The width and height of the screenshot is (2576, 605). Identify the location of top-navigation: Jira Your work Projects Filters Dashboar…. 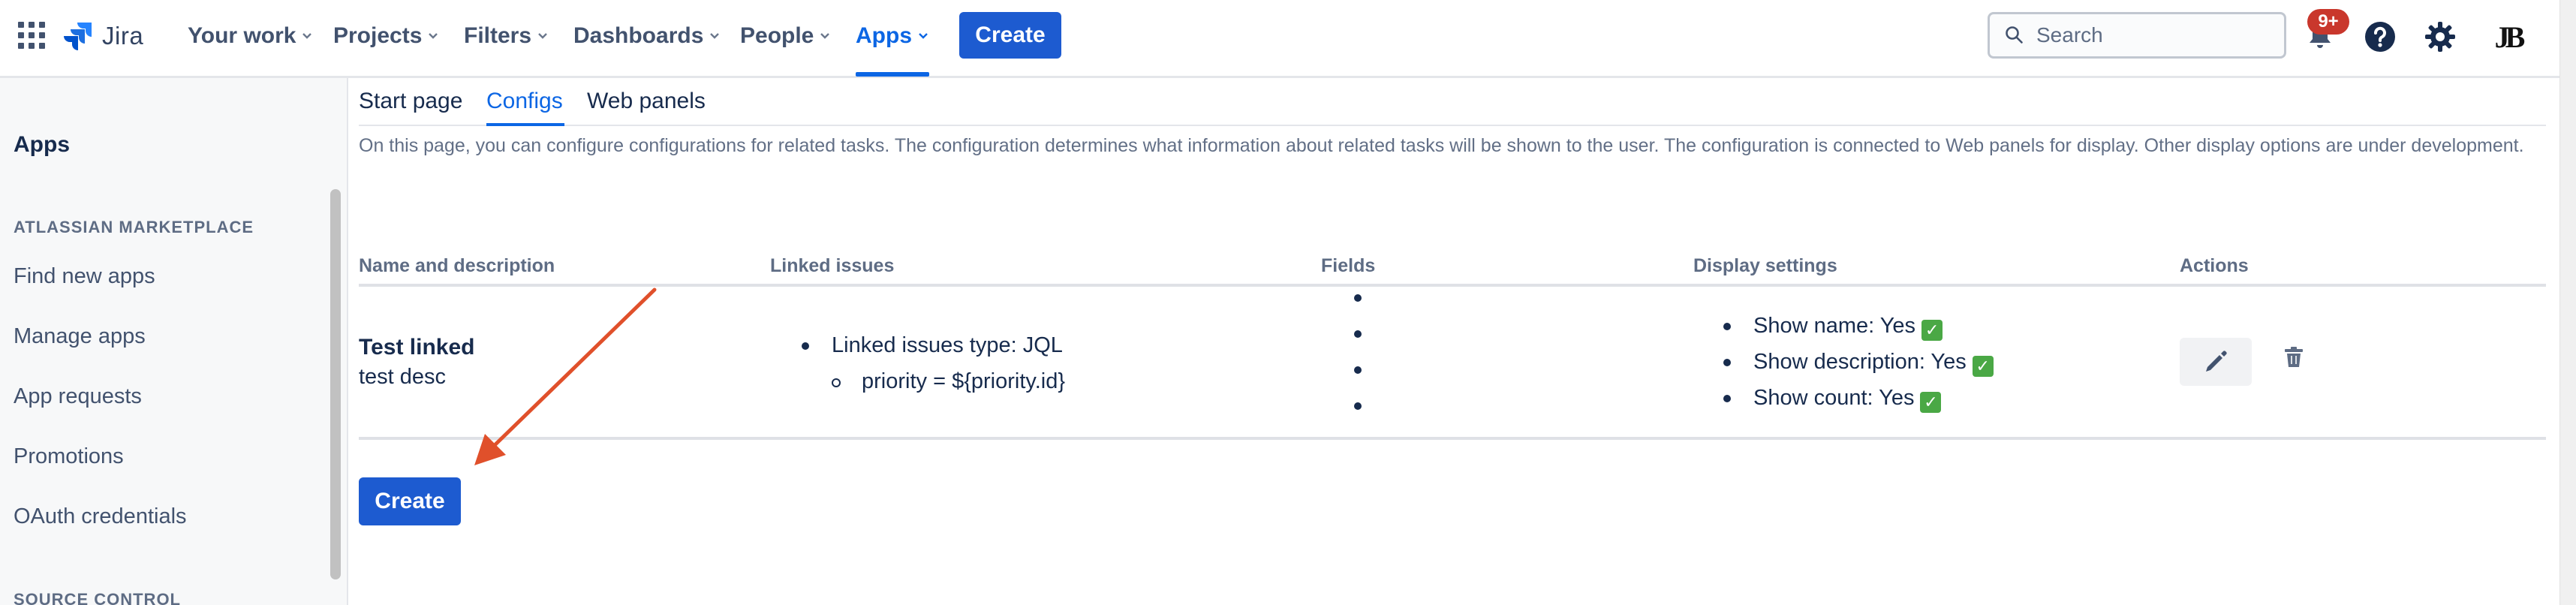
(1279, 39).